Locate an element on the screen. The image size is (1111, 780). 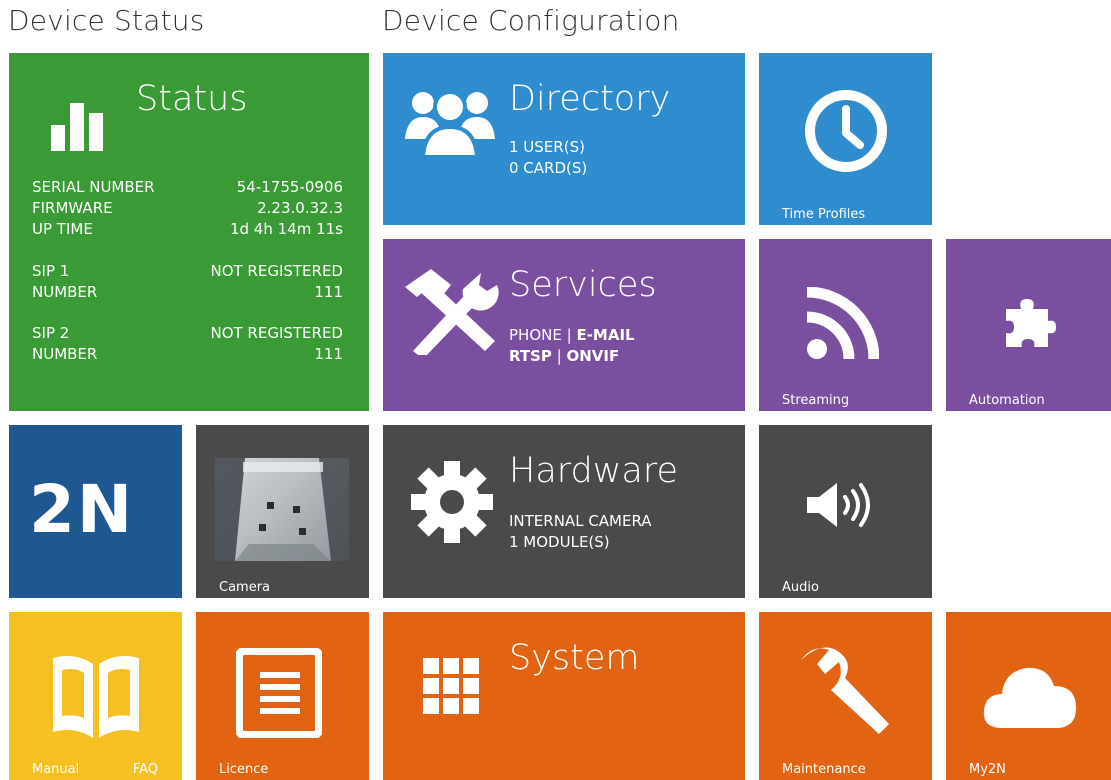
users-icon is located at coordinates (450, 120).